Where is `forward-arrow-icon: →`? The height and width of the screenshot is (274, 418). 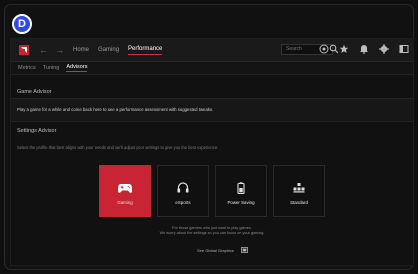
forward-arrow-icon: → is located at coordinates (59, 50).